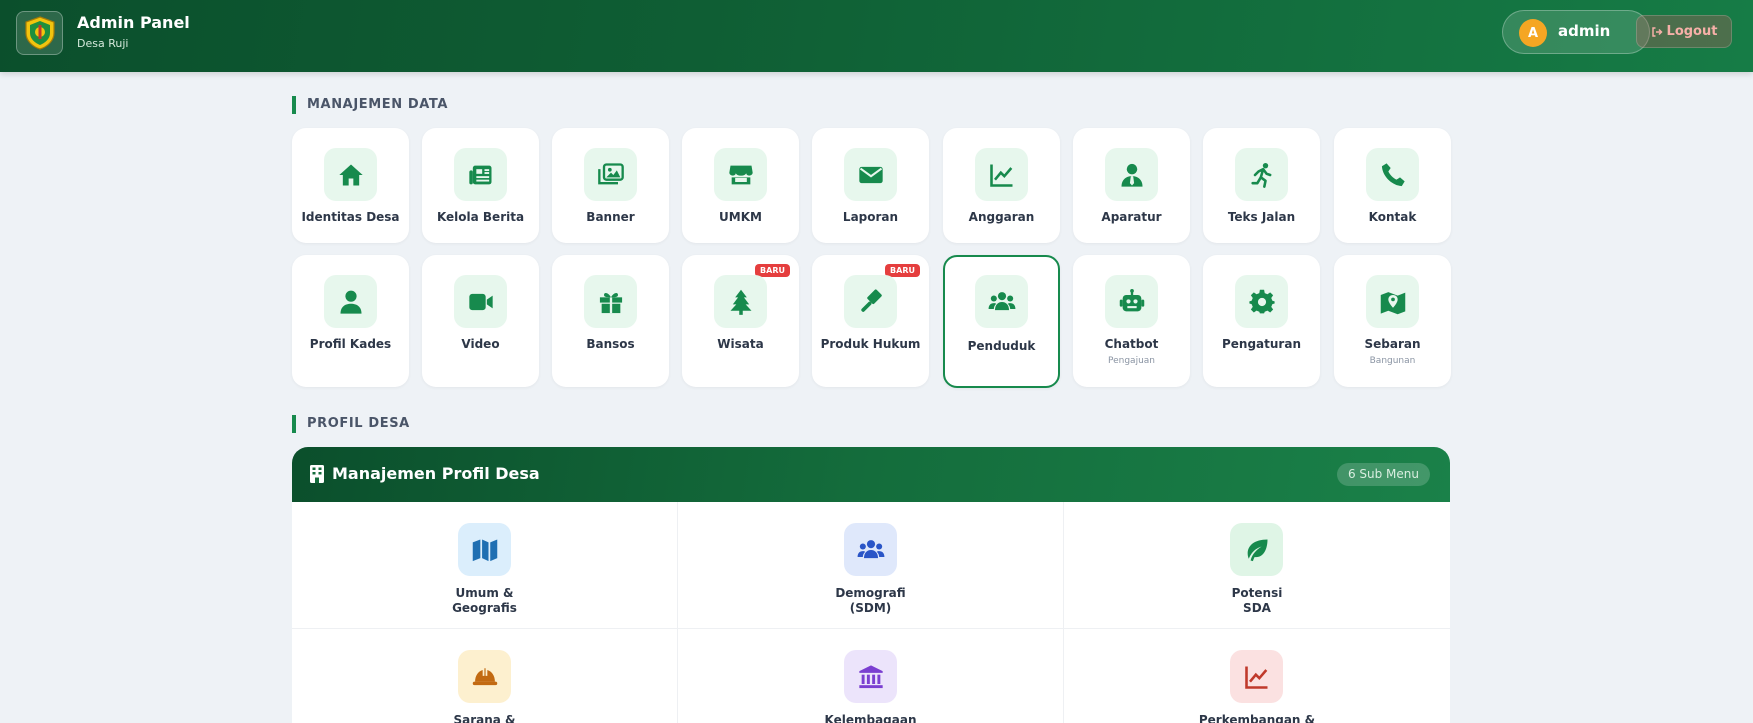 This screenshot has height=723, width=1753. I want to click on menu-card-label: Penduduk, so click(1001, 346).